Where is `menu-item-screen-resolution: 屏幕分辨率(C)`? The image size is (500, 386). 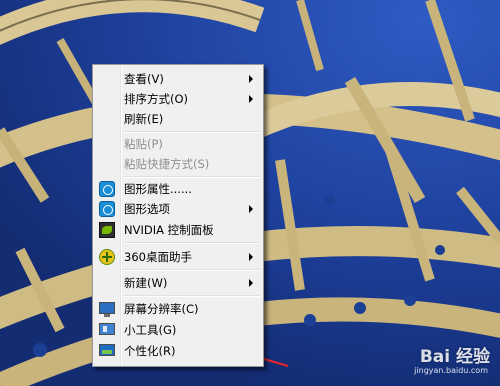 menu-item-screen-resolution: 屏幕分辨率(C) is located at coordinates (177, 309).